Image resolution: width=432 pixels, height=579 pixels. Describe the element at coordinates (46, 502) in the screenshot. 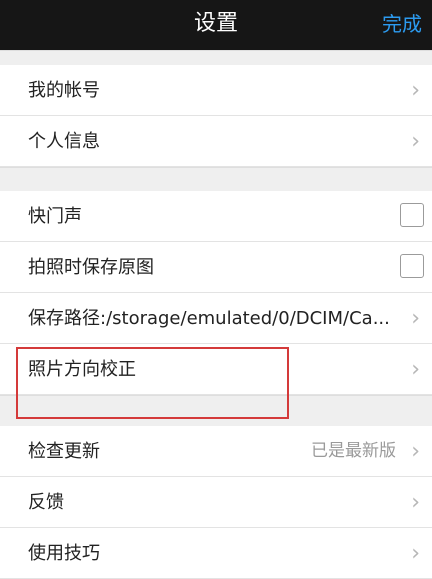

I see `row-label: 反馈` at that location.